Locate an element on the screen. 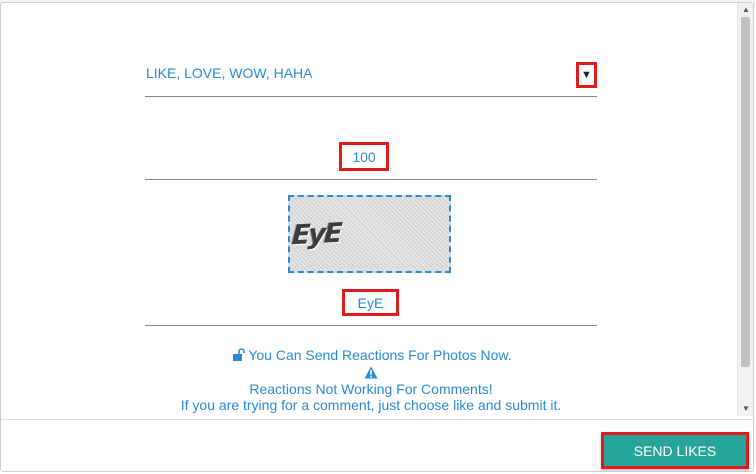 The width and height of the screenshot is (756, 474). unlock-icon is located at coordinates (239, 354).